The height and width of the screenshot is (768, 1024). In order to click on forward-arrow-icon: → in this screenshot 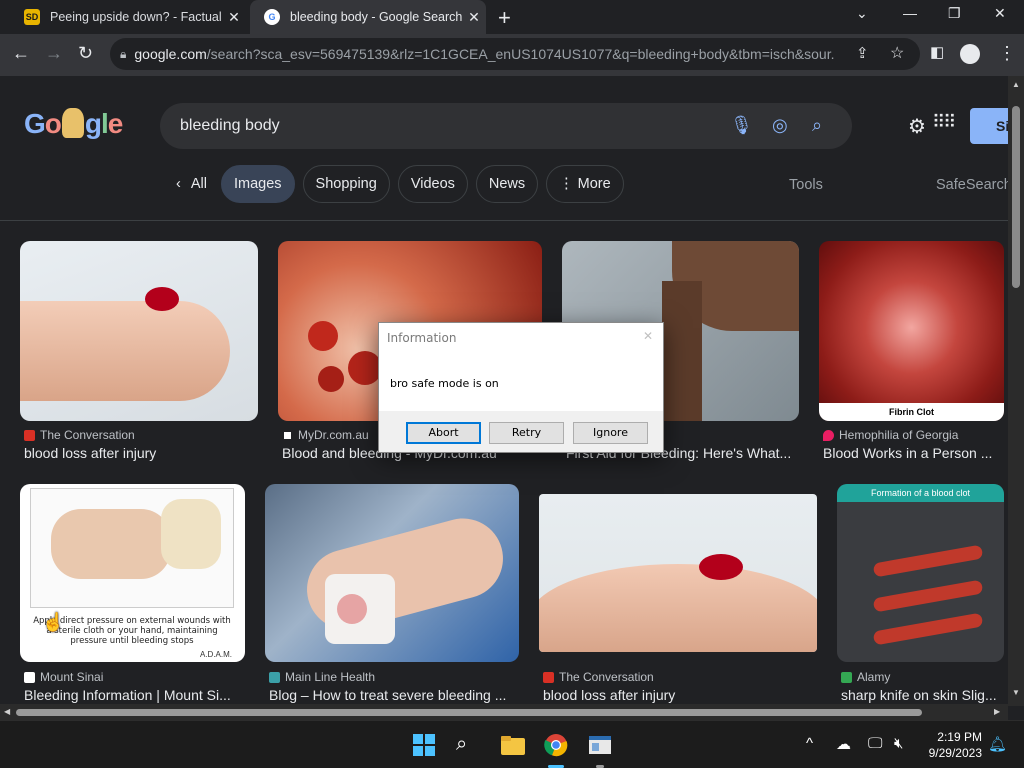, I will do `click(54, 53)`.